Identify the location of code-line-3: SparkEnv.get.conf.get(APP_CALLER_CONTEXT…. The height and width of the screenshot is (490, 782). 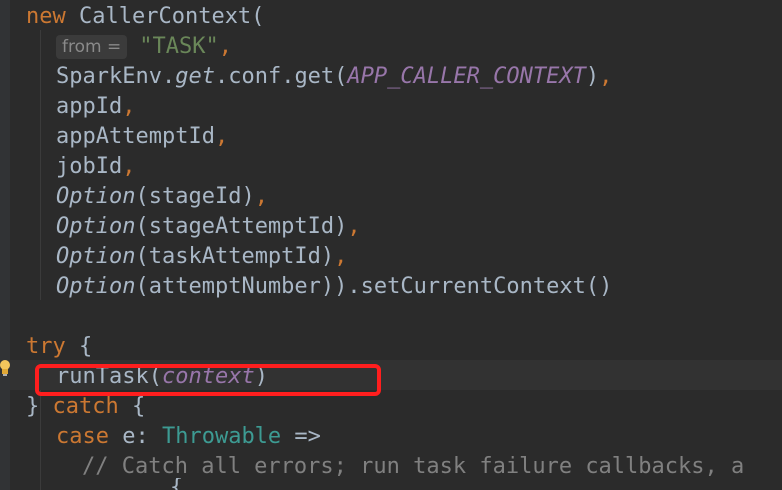
(334, 77).